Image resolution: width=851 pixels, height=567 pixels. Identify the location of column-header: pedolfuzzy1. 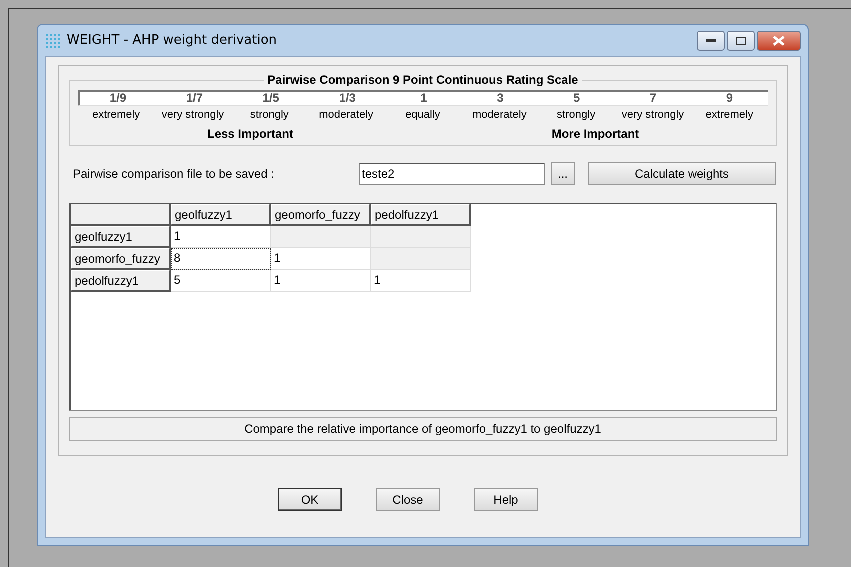
(421, 215).